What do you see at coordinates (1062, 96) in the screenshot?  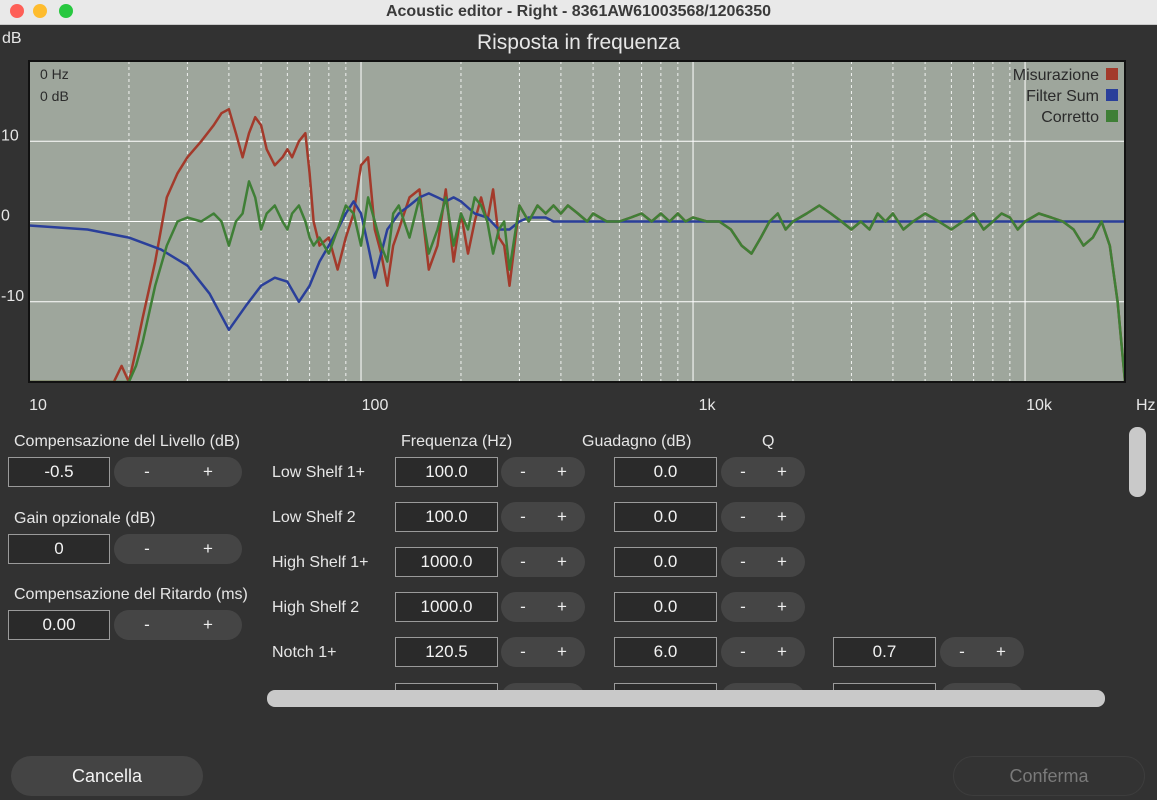 I see `legend-label: Filter Sum` at bounding box center [1062, 96].